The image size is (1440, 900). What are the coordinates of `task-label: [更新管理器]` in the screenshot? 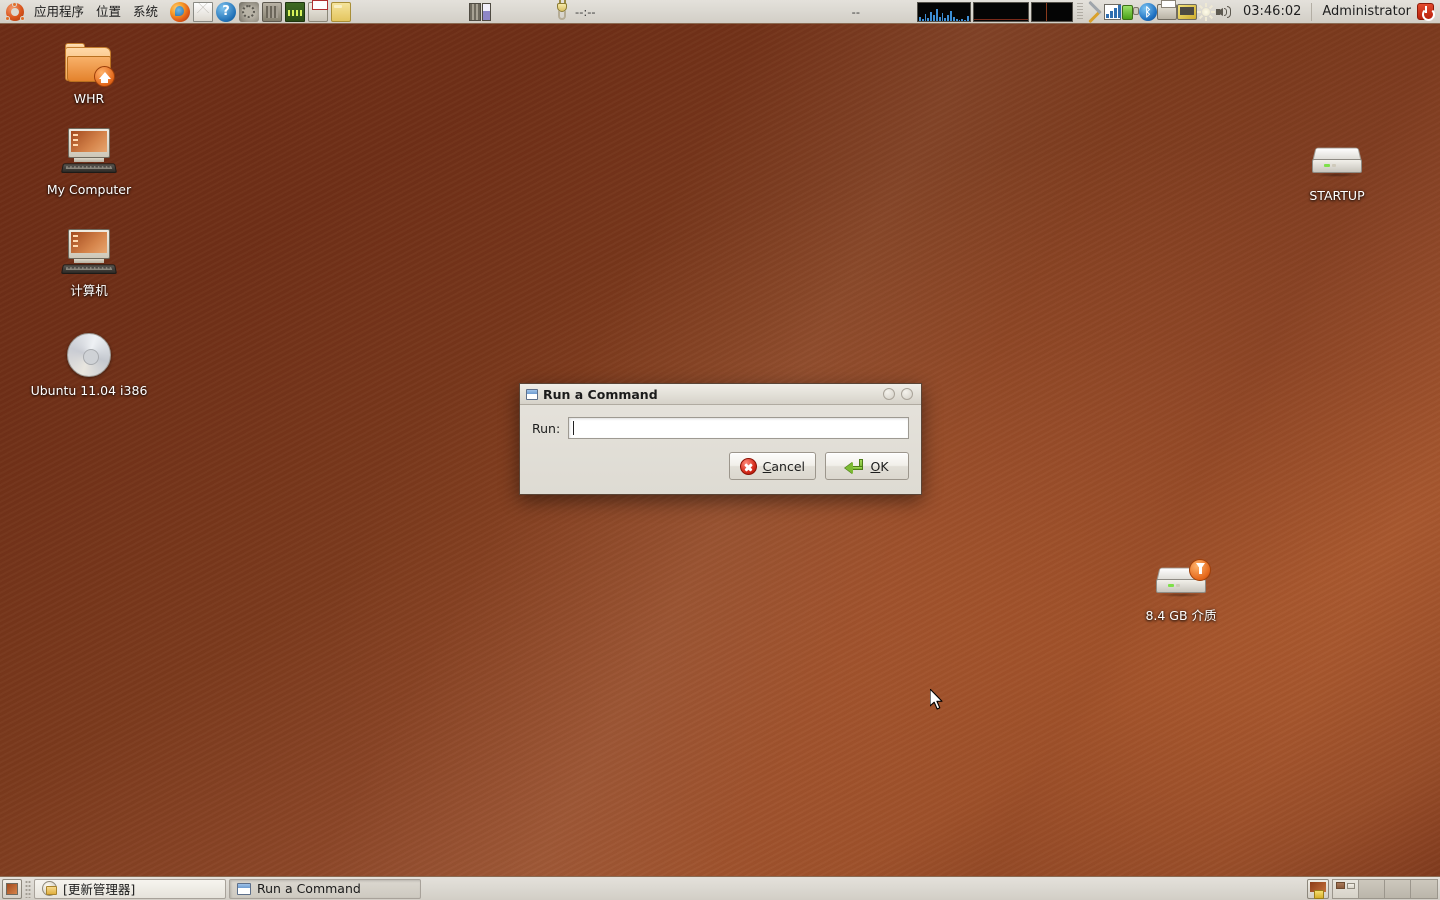 It's located at (99, 889).